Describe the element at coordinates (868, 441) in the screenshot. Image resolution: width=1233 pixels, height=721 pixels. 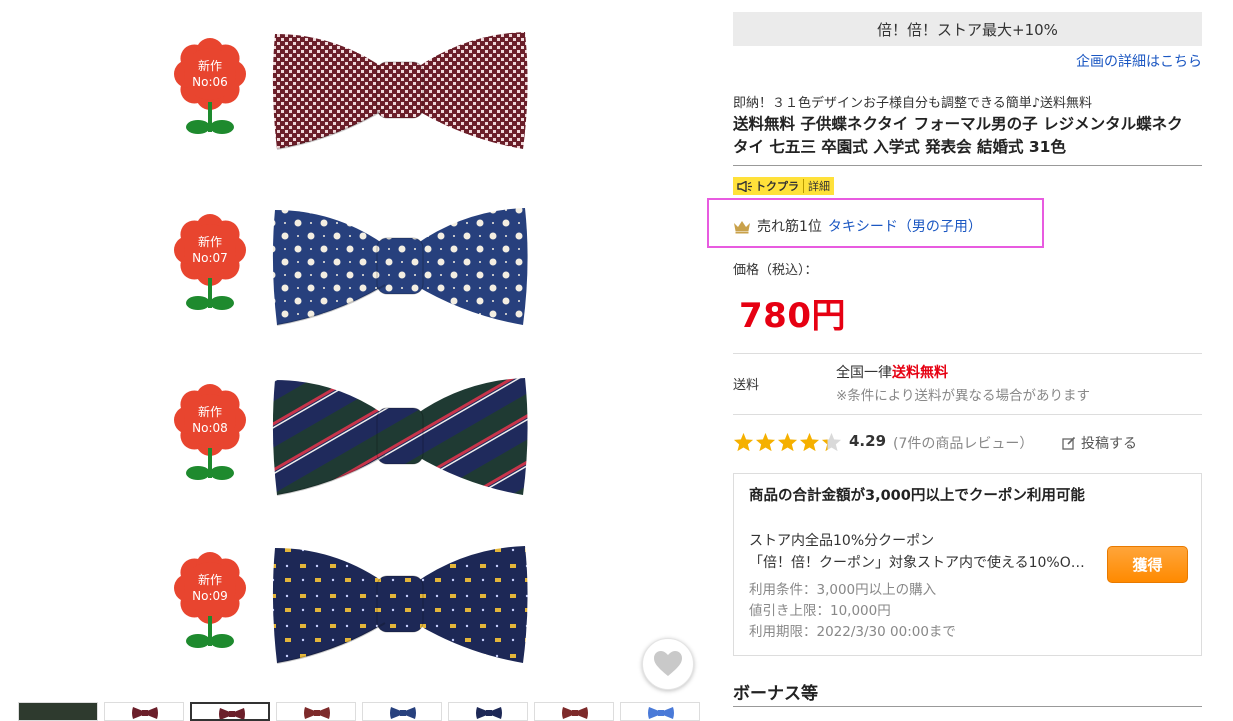
I see `rating-value: 4.29` at that location.